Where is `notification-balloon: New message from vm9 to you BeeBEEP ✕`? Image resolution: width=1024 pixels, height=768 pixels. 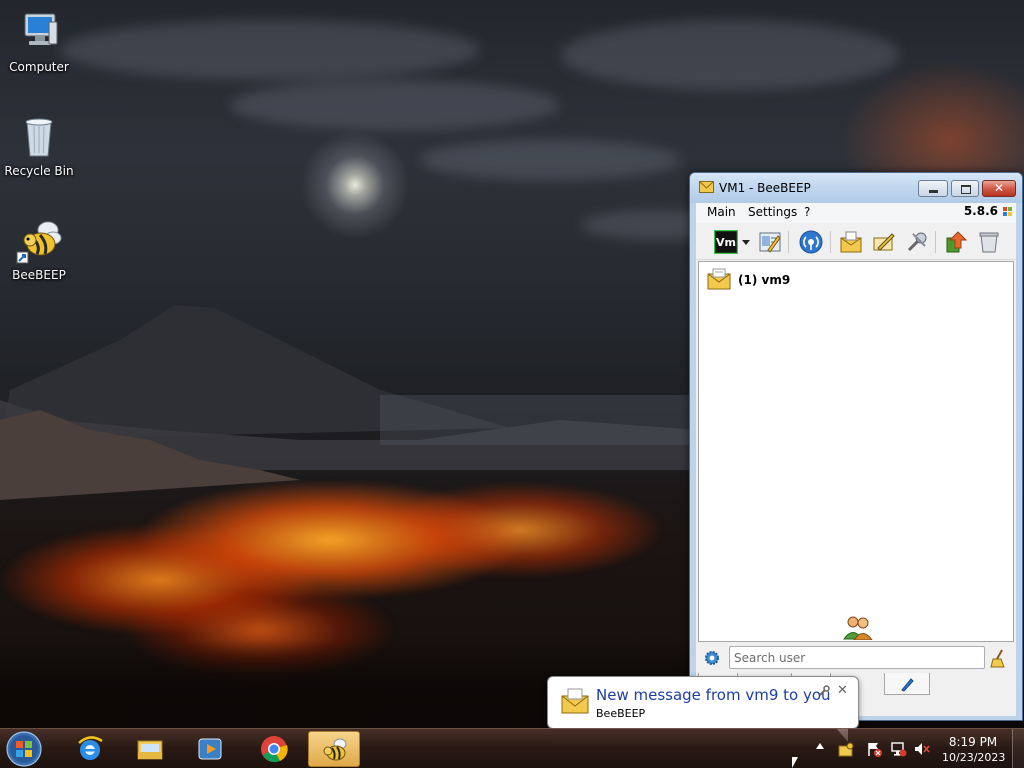
notification-balloon: New message from vm9 to you BeeBEEP ✕ is located at coordinates (703, 709).